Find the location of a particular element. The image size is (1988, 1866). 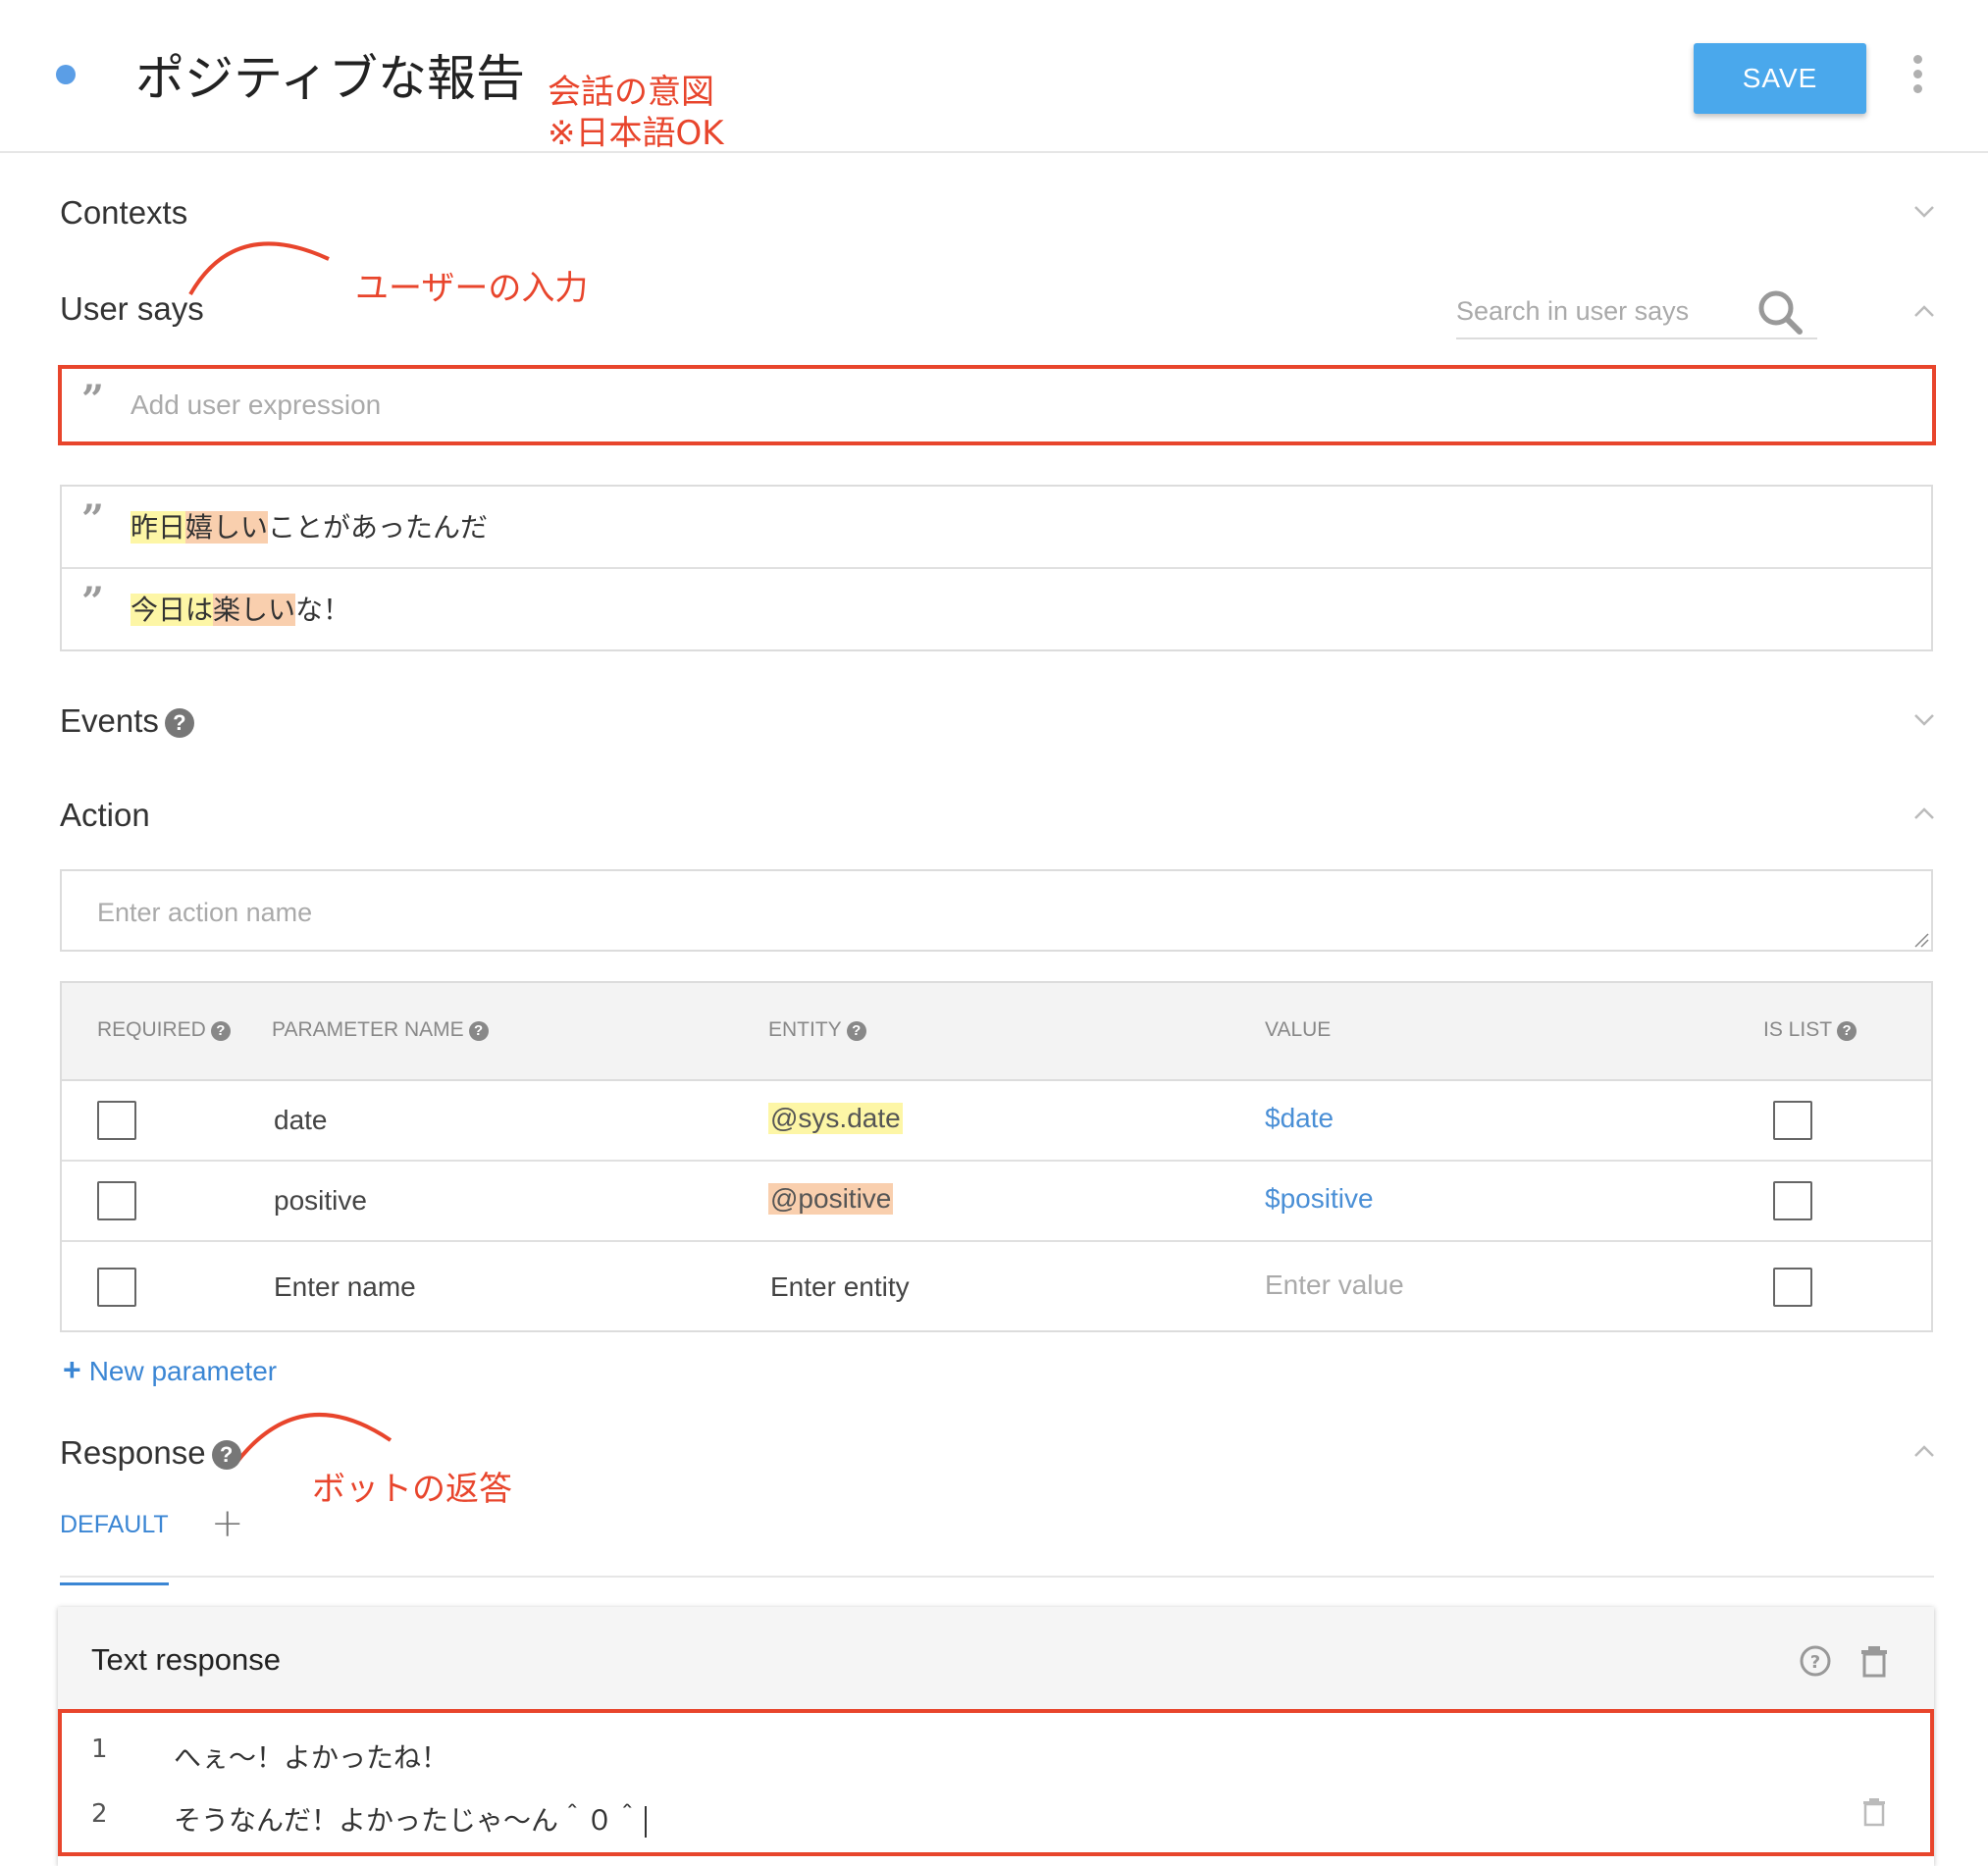

help-outline-icon: ? is located at coordinates (1815, 1661).